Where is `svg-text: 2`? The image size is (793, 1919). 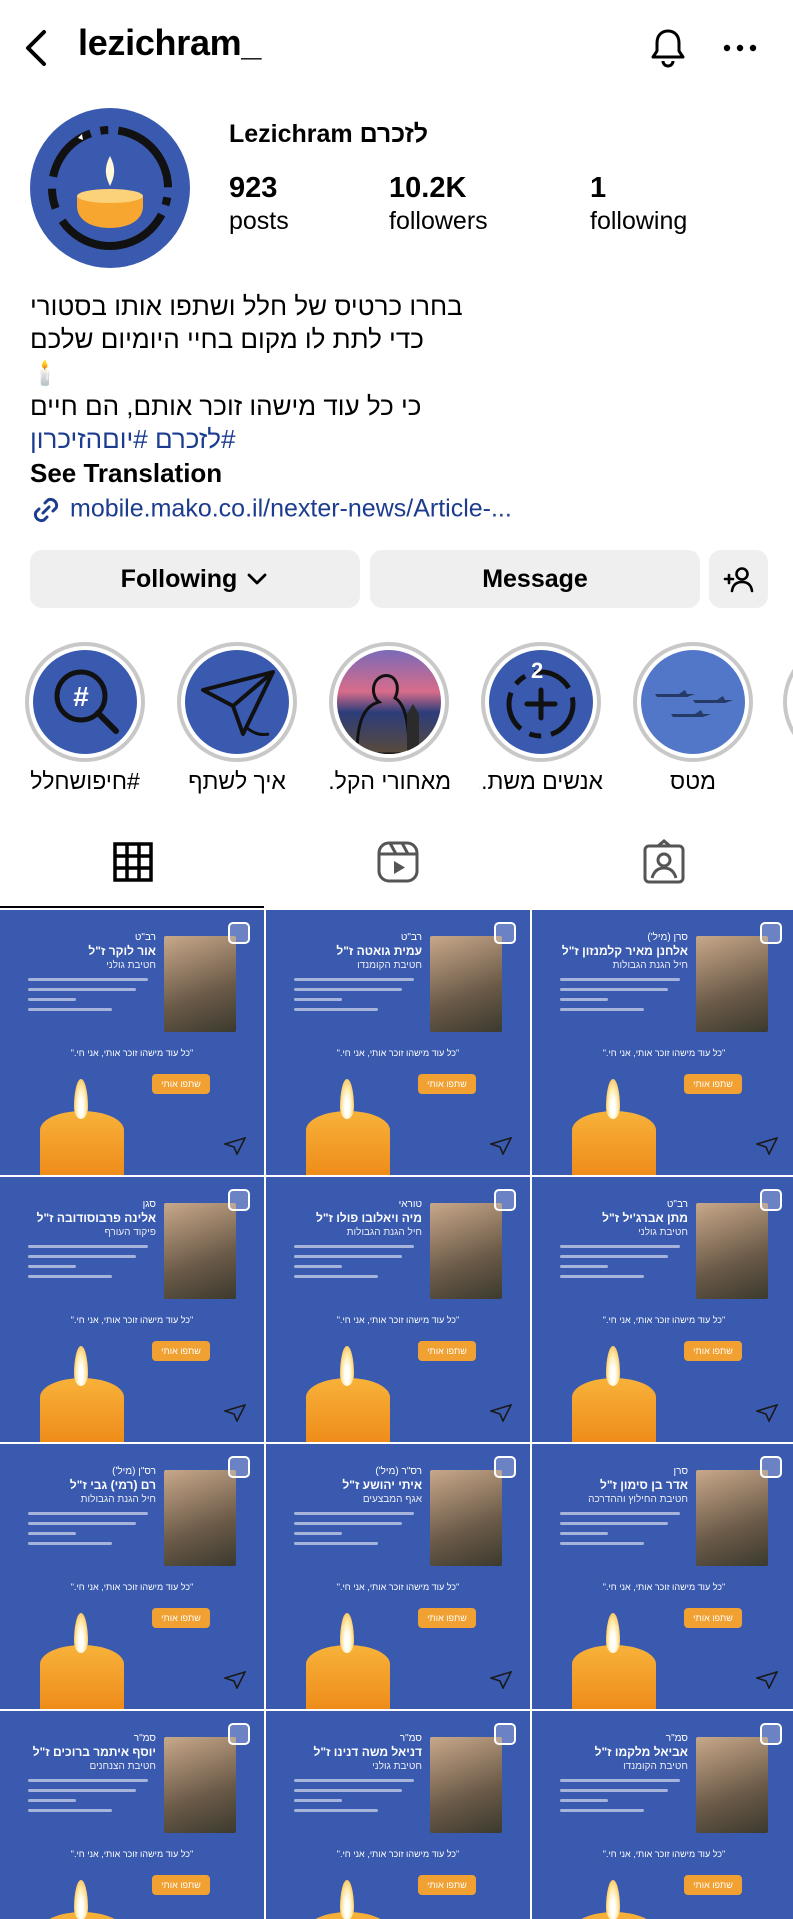 svg-text: 2 is located at coordinates (537, 670).